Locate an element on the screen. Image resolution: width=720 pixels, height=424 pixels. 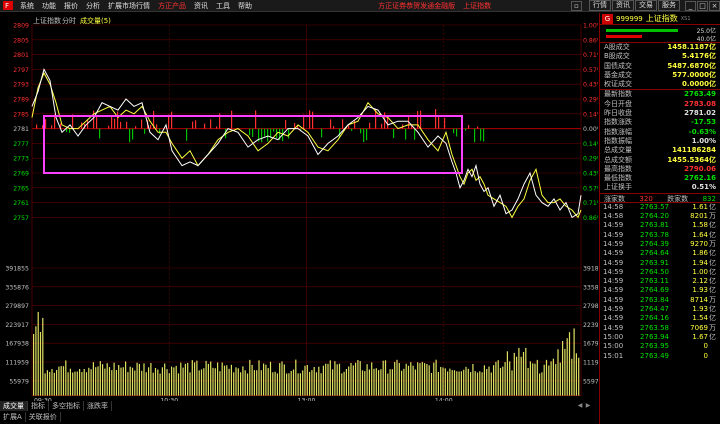
tick-price: 2764.47 is located at coordinates (654, 309).